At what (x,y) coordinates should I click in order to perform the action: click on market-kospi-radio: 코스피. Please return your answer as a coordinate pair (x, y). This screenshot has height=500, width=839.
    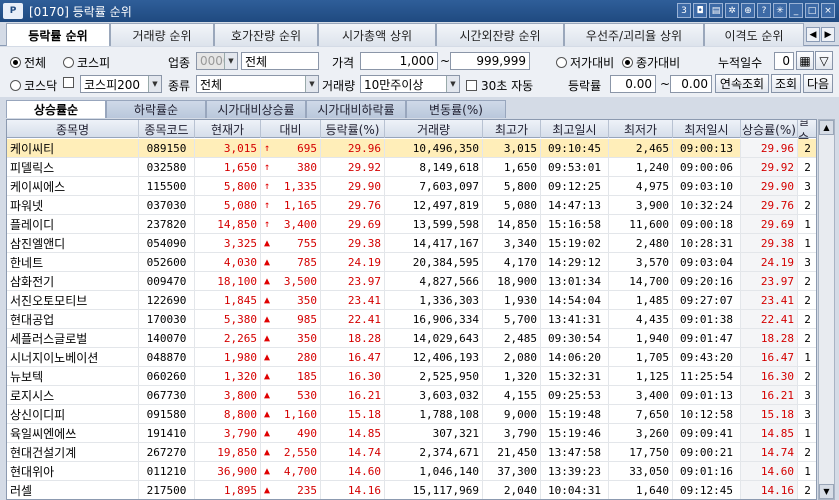
    Looking at the image, I should click on (86, 62).